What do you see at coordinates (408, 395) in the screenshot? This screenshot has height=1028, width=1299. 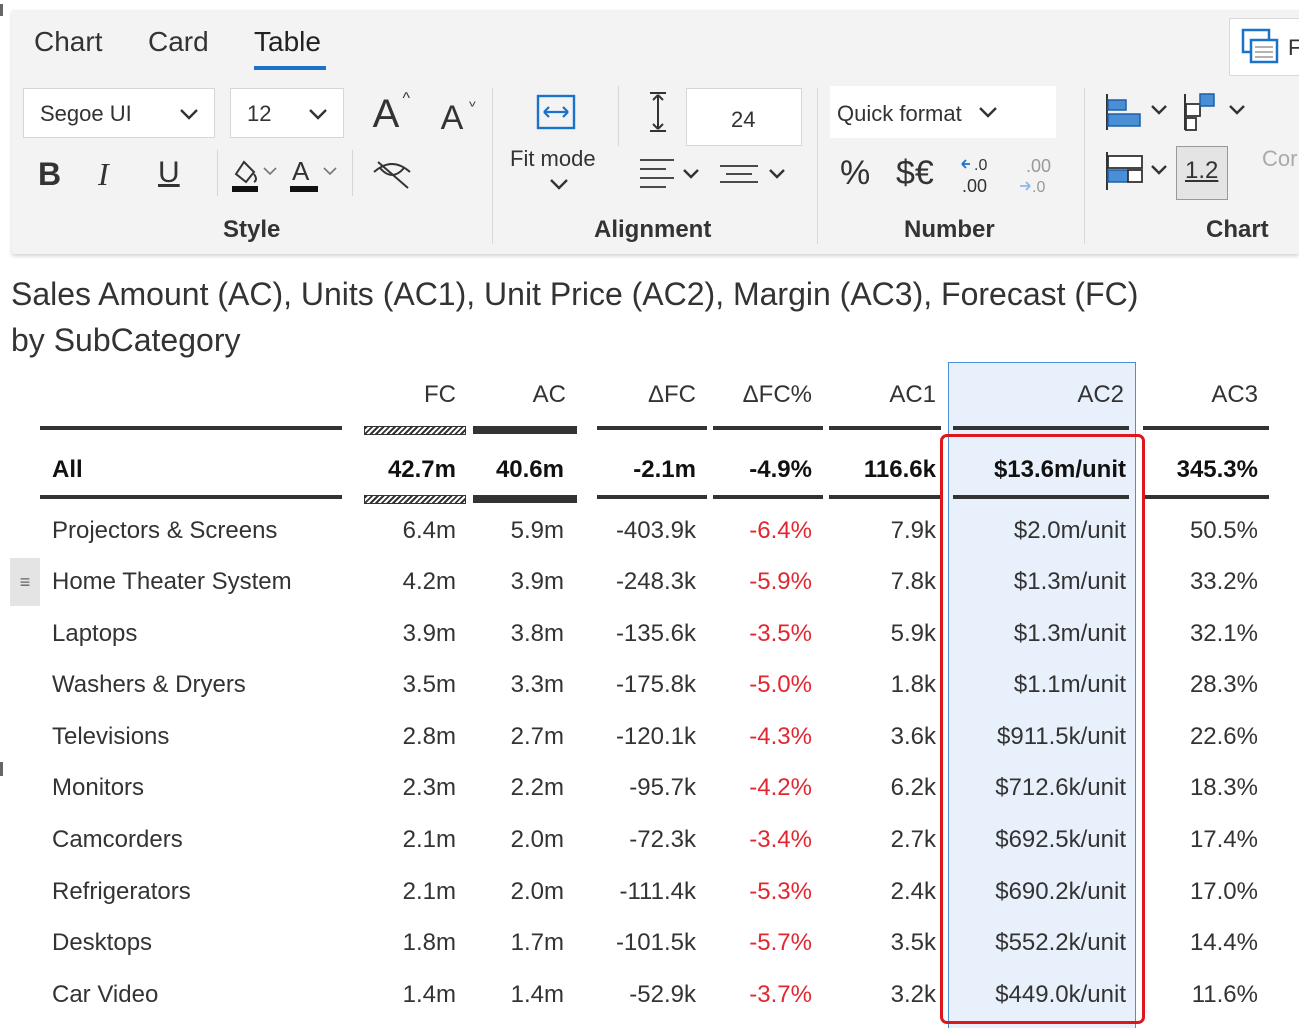 I see `column-header-fc: FC` at bounding box center [408, 395].